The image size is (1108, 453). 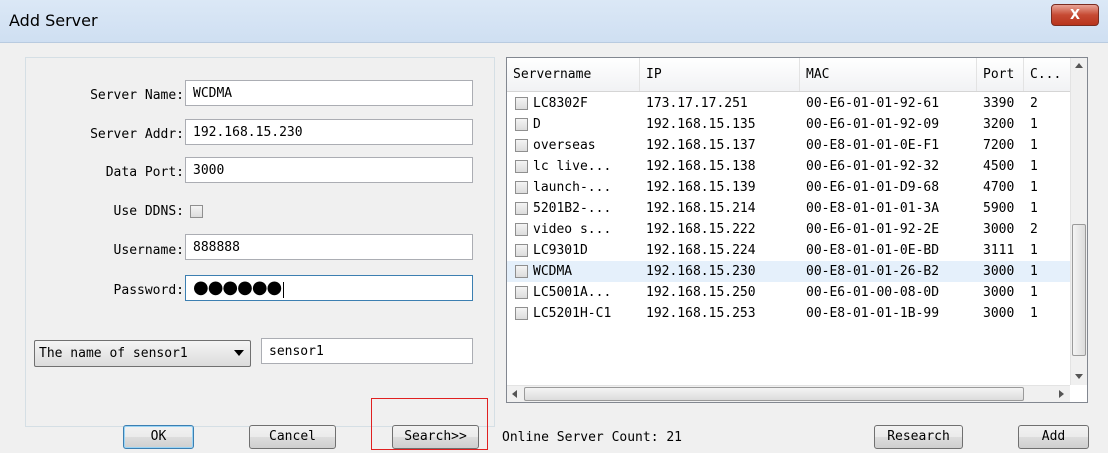 I want to click on cell-name: LC5201H-C1, so click(x=572, y=313).